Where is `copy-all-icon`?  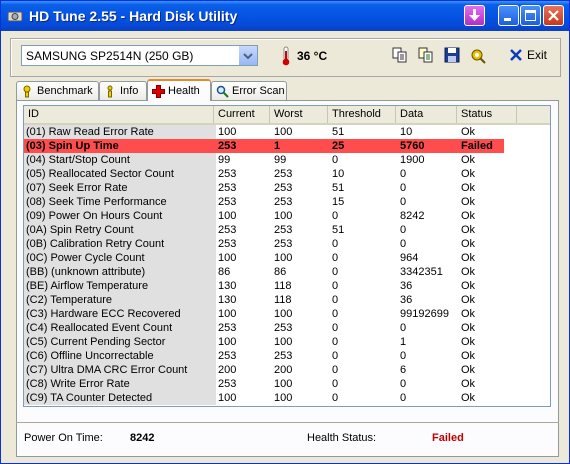
copy-all-icon is located at coordinates (426, 55).